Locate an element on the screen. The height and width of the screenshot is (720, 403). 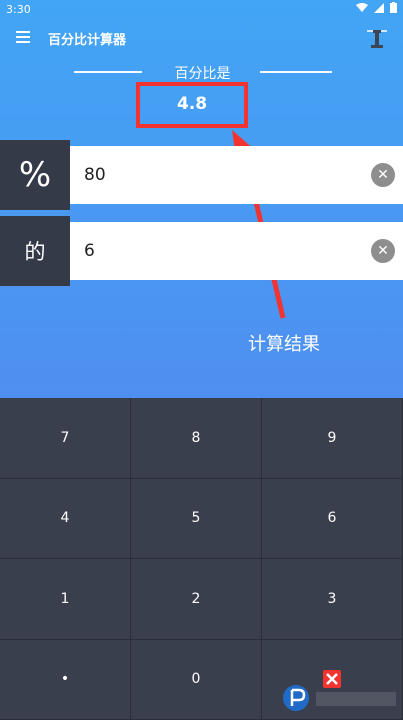
clear-base-button: ✕ is located at coordinates (383, 251).